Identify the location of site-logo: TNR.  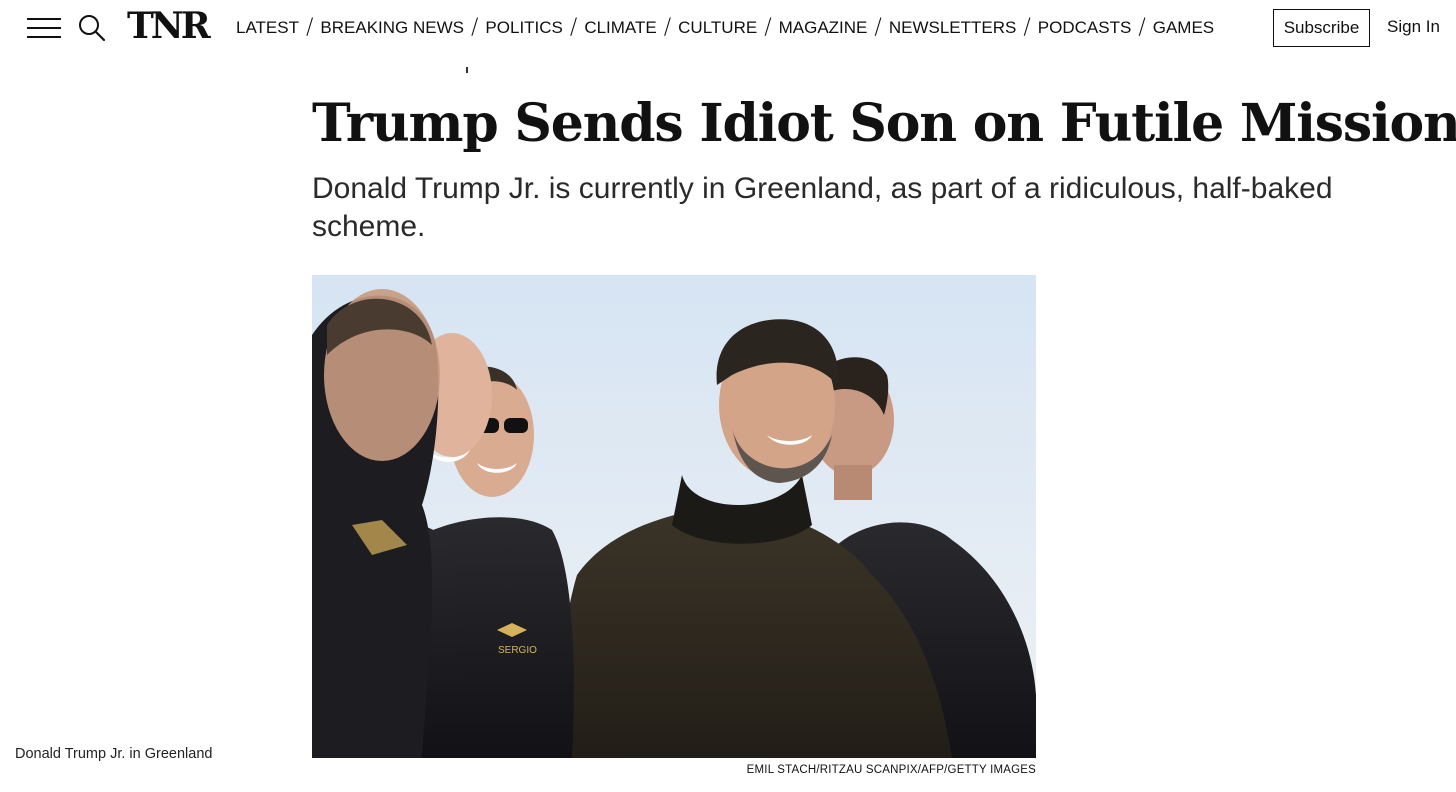
(169, 26).